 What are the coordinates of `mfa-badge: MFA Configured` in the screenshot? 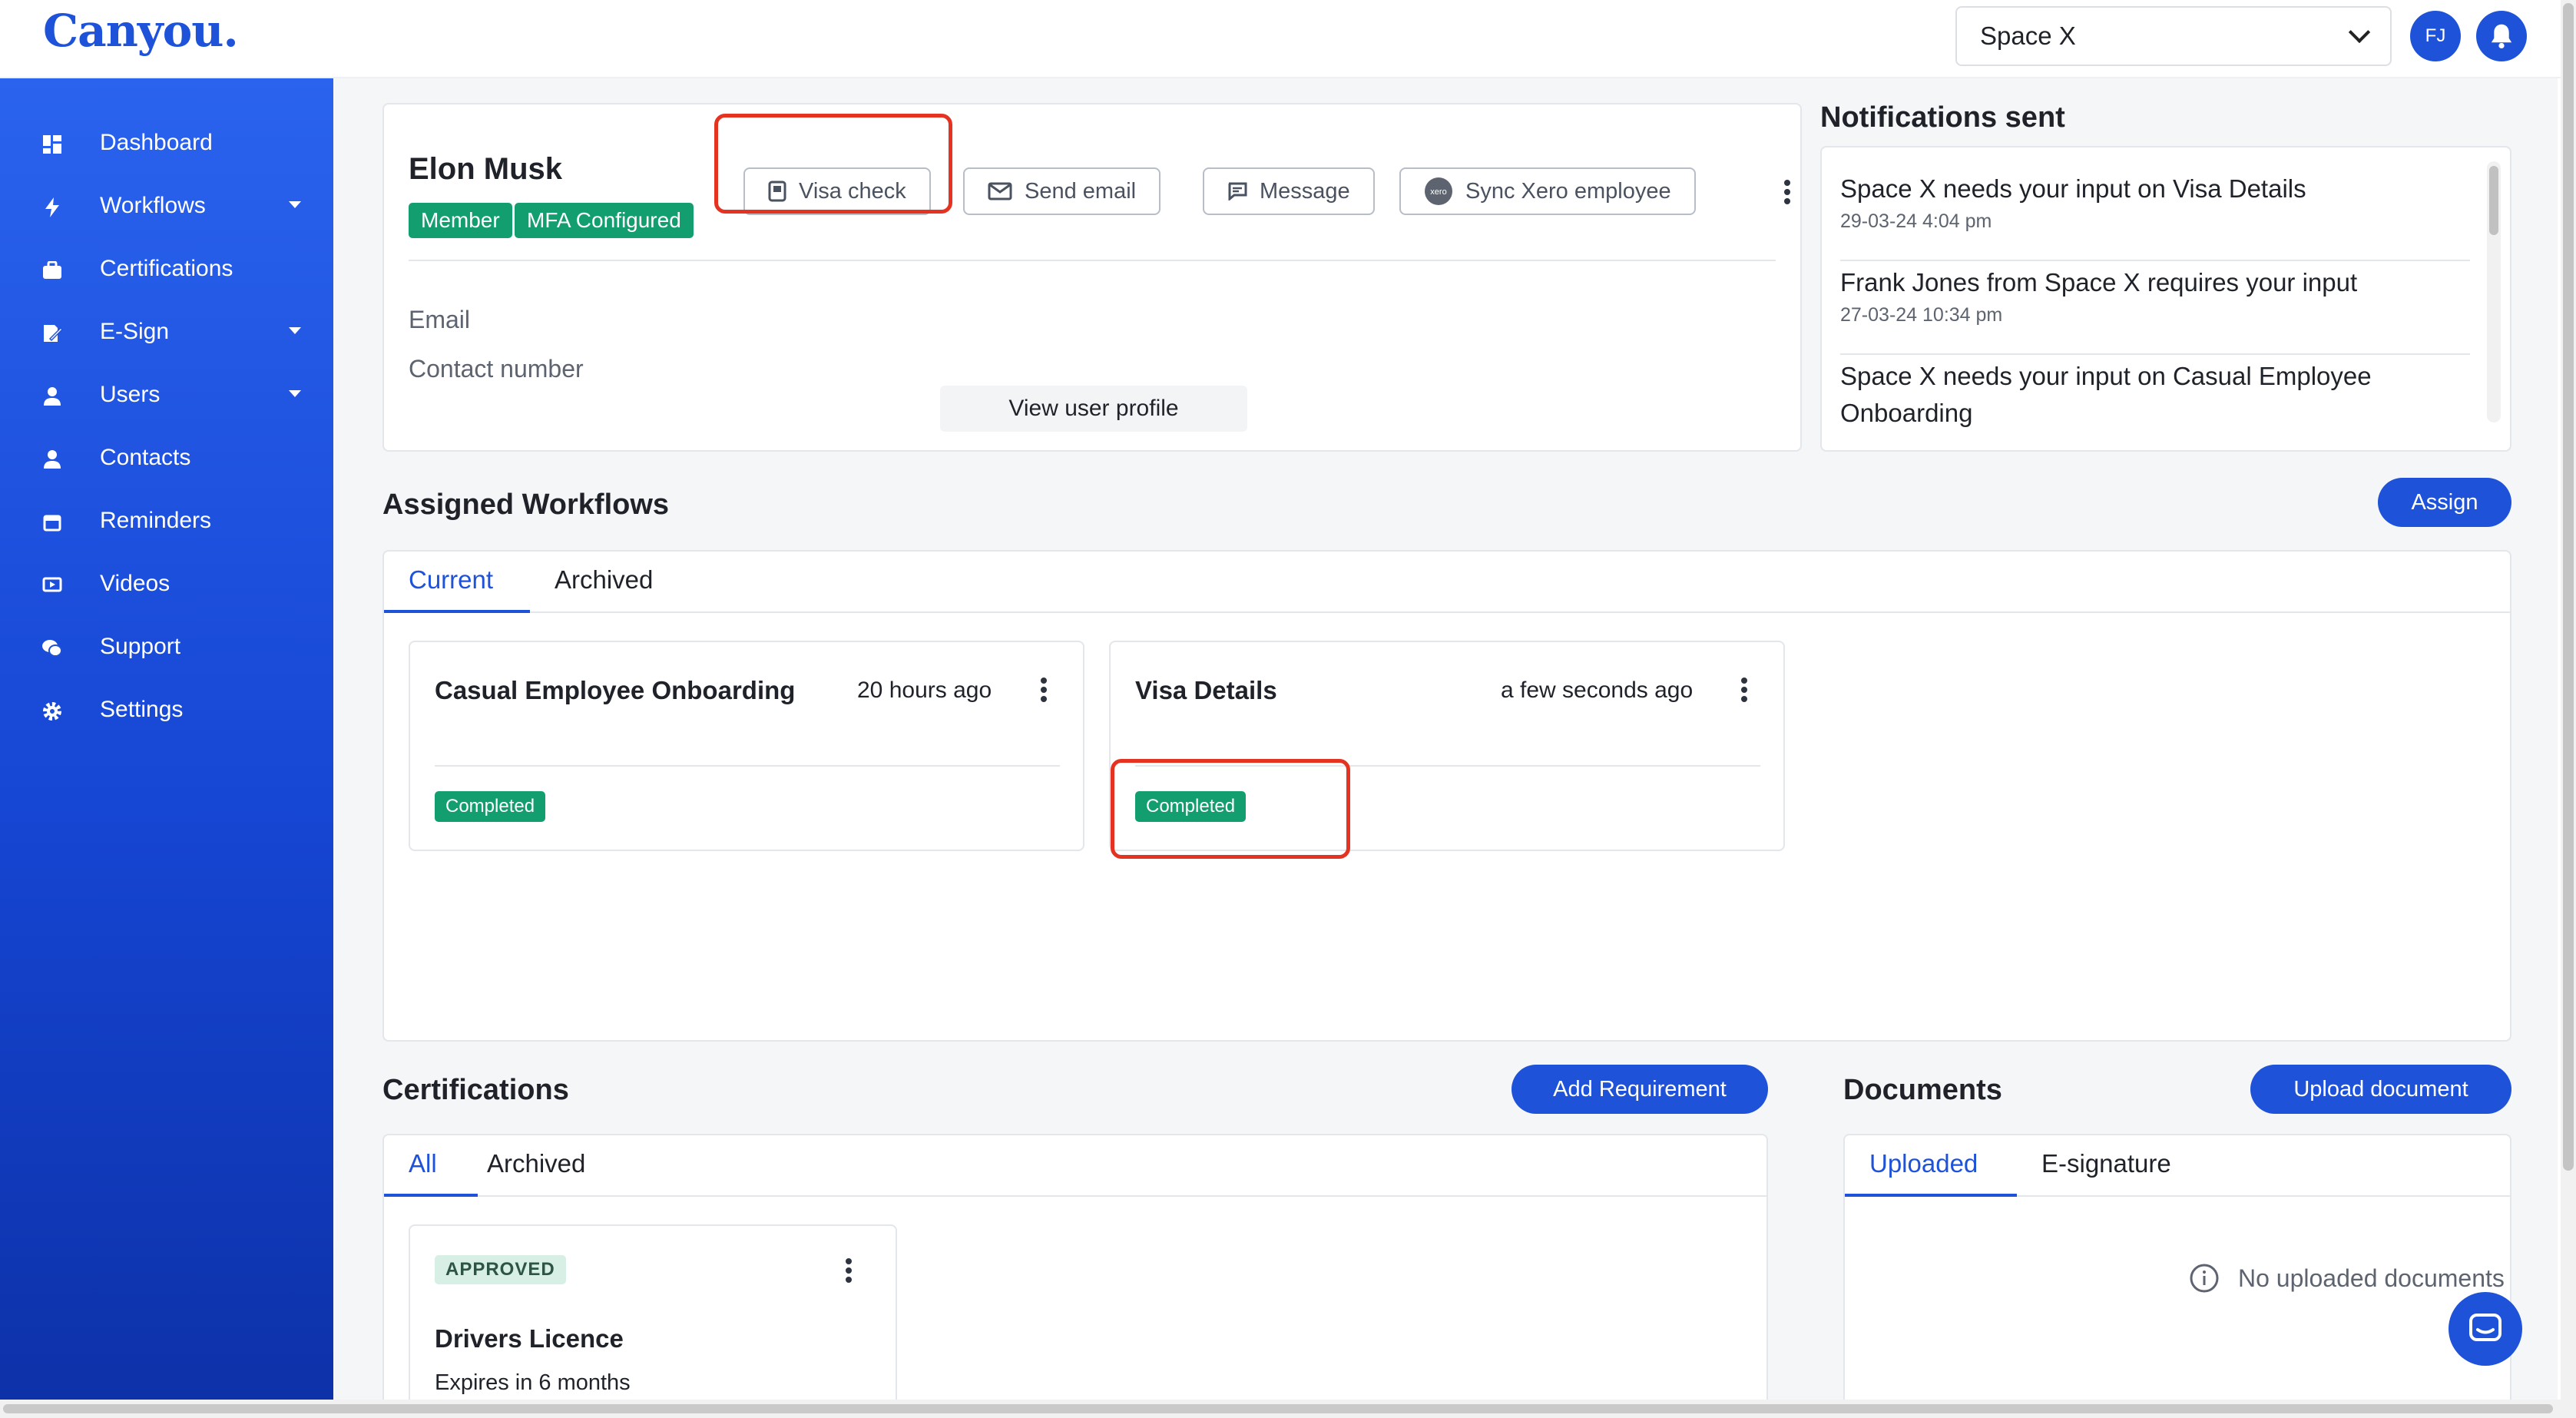 It's located at (604, 220).